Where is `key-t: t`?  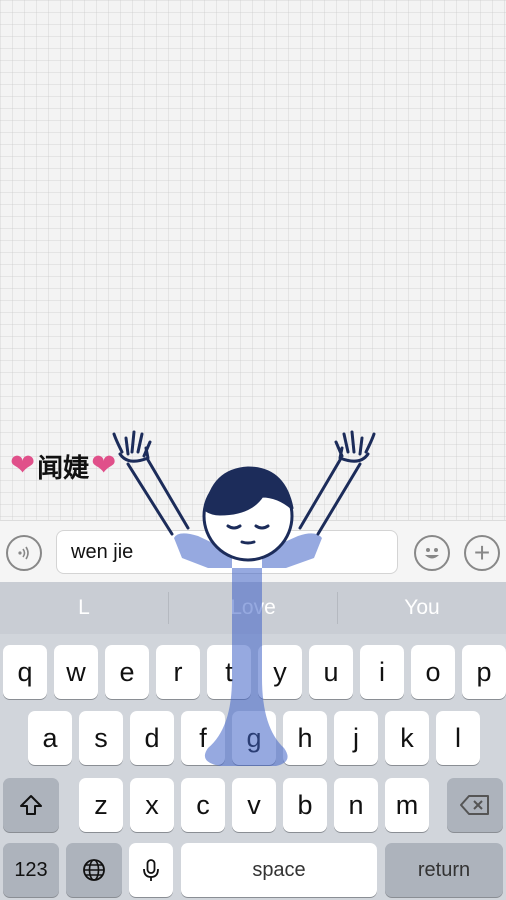 key-t: t is located at coordinates (229, 672).